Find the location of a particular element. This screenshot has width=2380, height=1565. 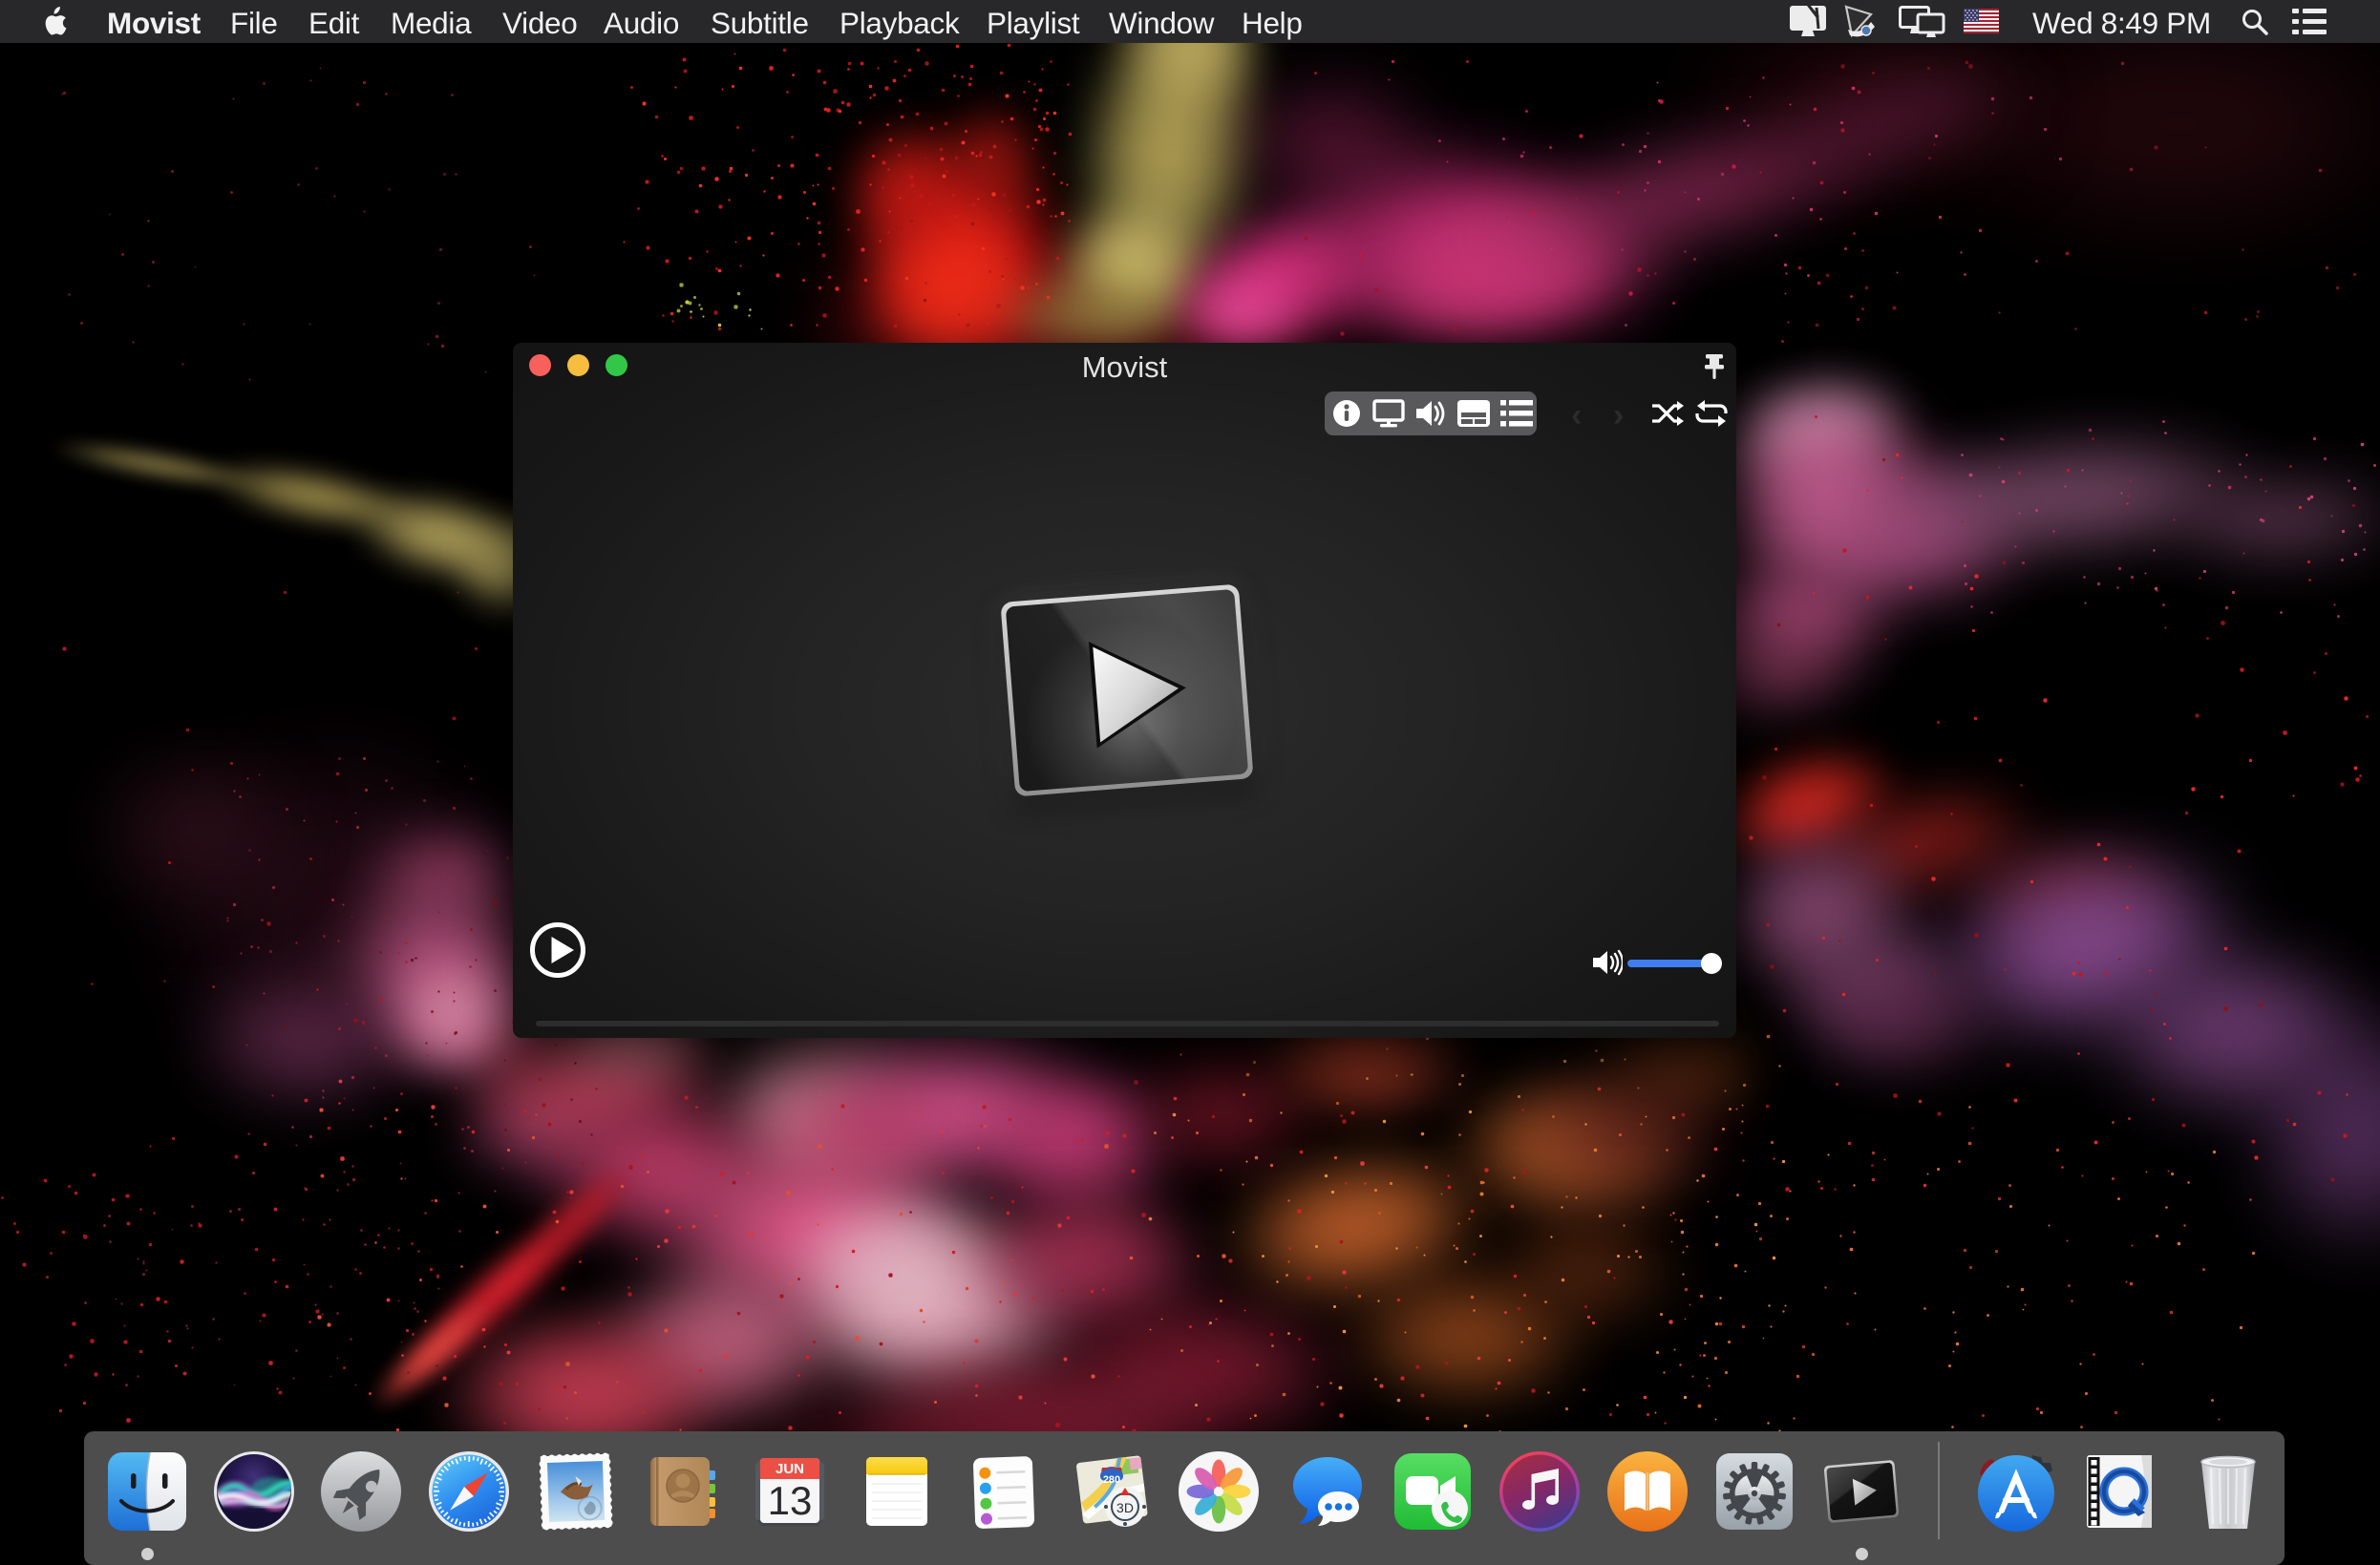

svg-text: 280 is located at coordinates (1111, 1480).